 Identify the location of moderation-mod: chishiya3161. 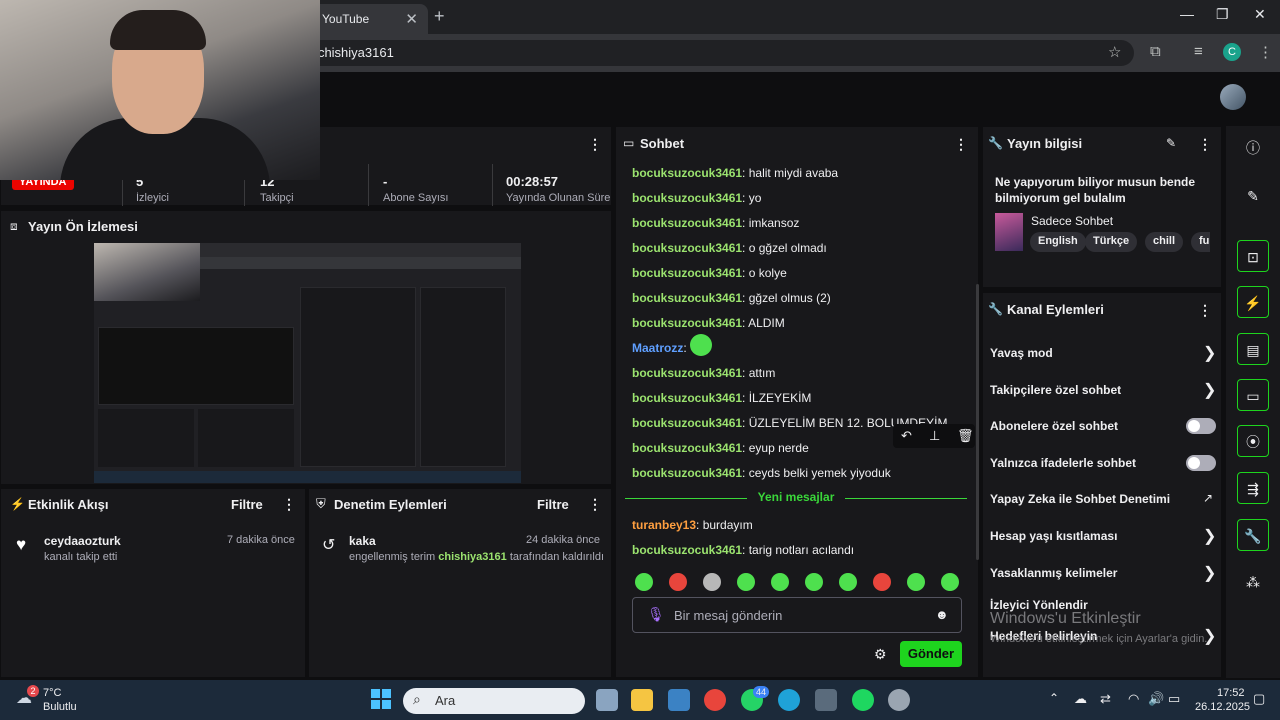
(472, 557).